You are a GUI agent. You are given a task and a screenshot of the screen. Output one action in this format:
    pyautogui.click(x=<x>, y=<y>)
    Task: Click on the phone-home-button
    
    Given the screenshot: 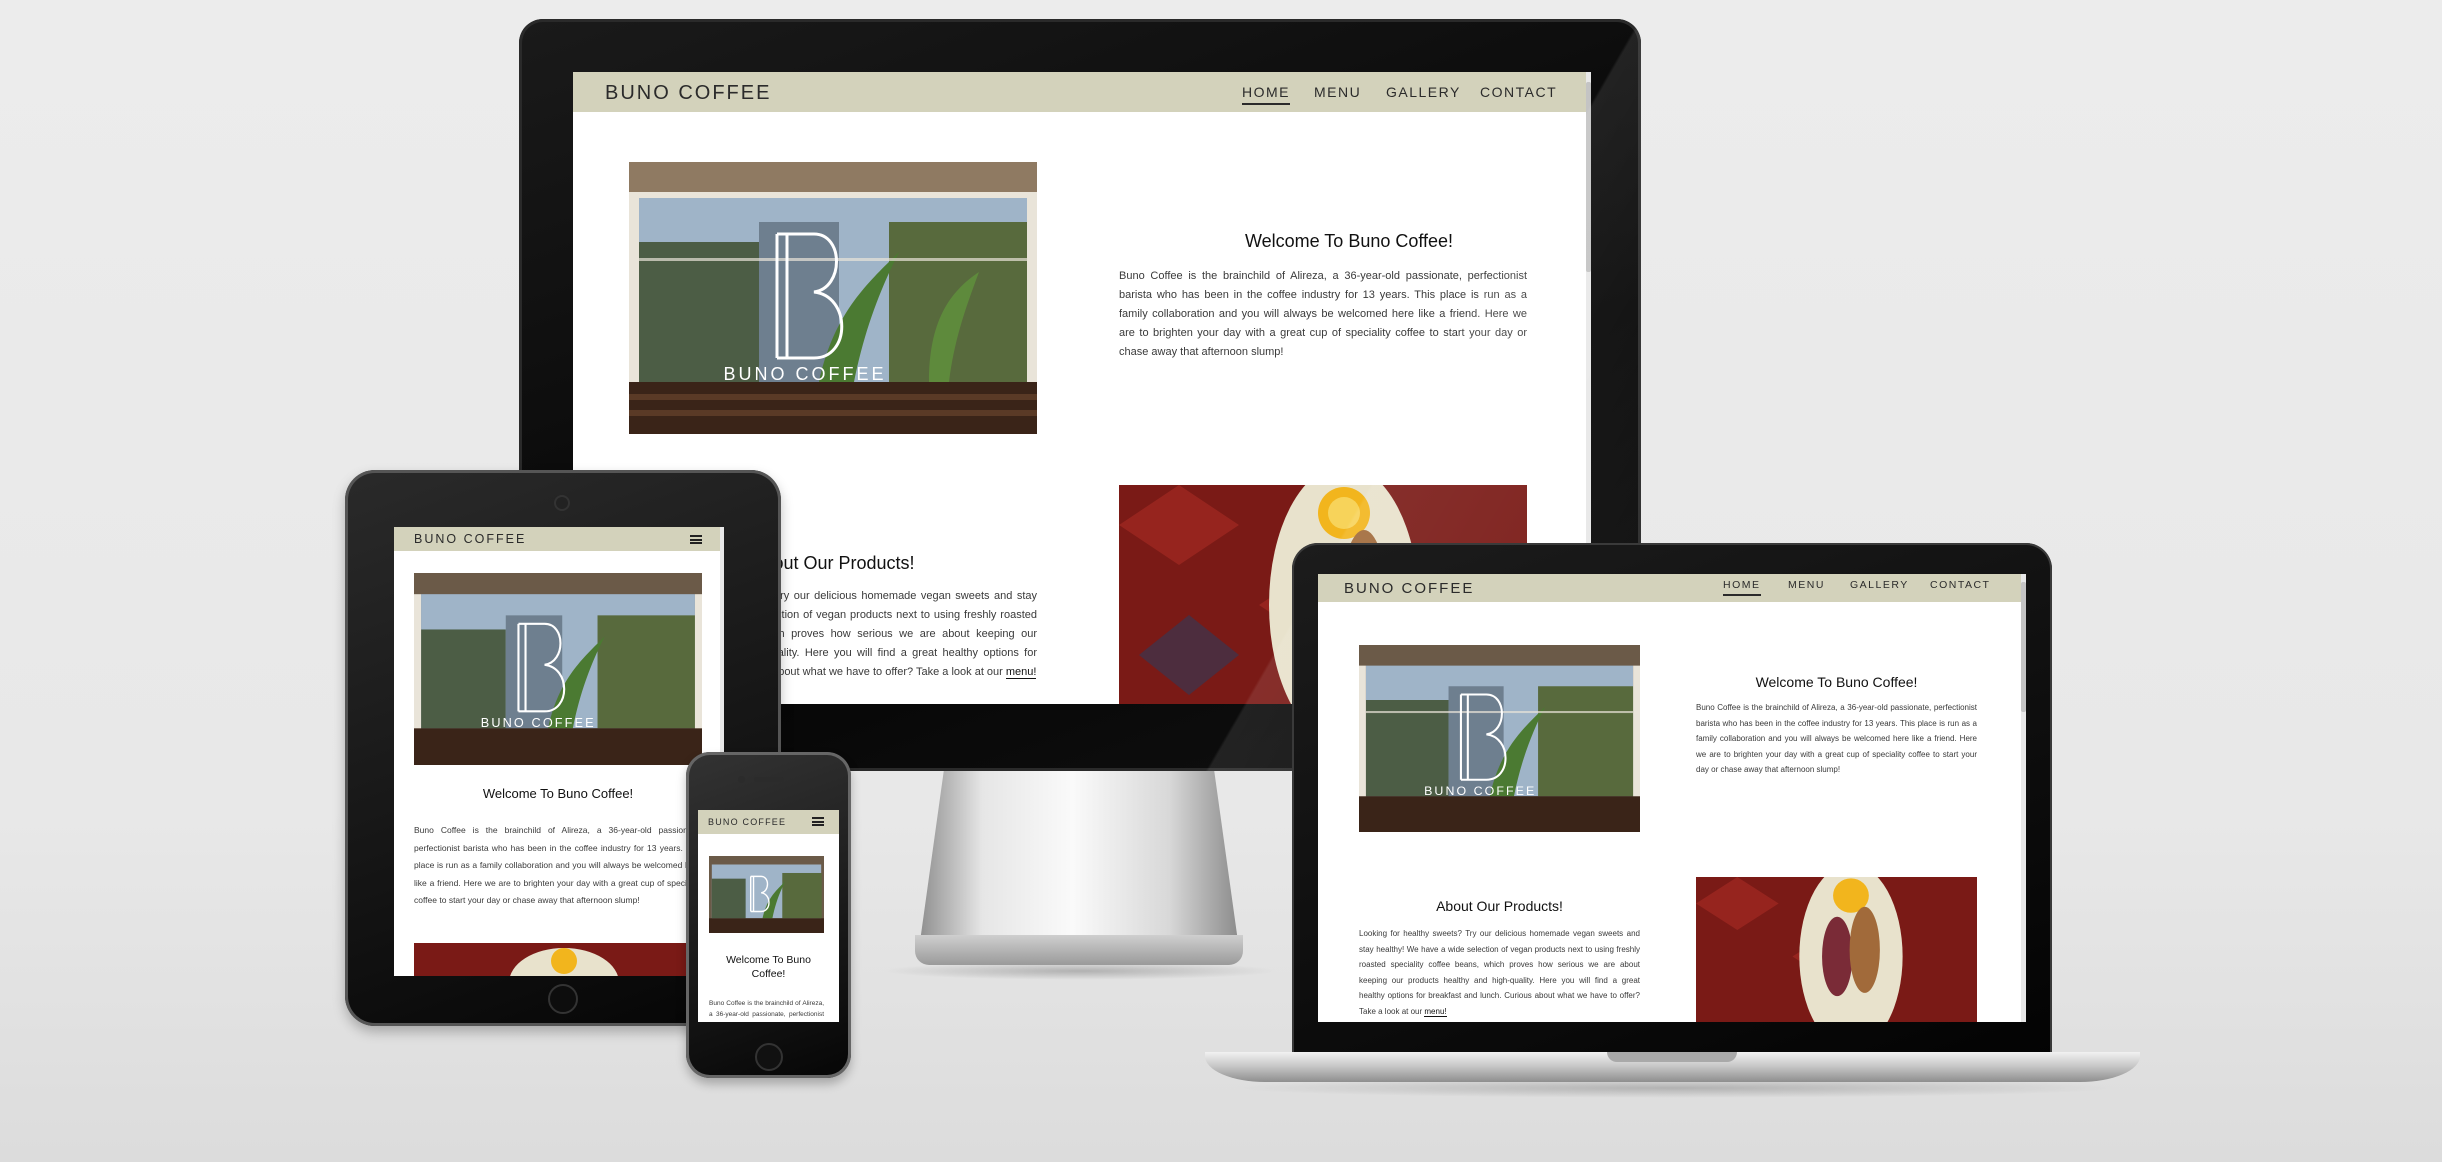 What is the action you would take?
    pyautogui.click(x=769, y=1057)
    